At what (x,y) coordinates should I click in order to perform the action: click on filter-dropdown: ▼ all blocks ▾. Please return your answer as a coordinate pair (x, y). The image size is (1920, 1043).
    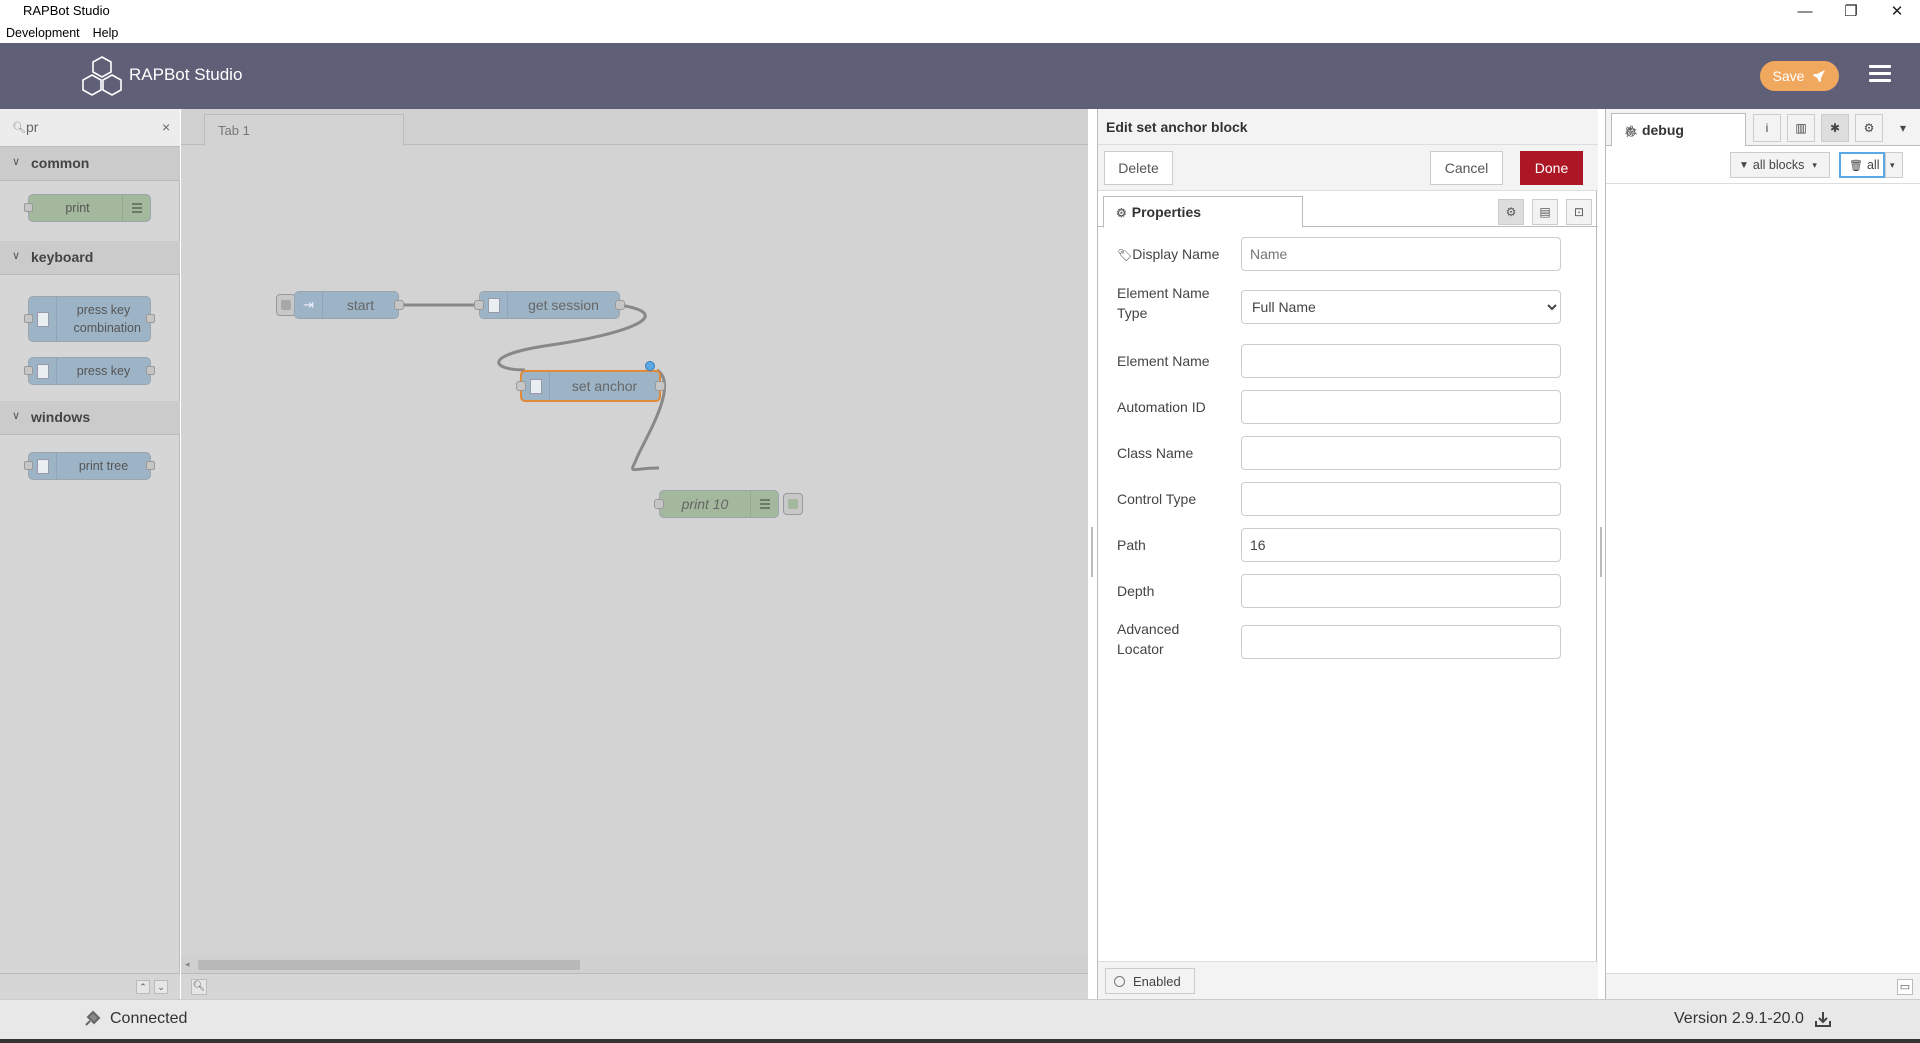
    Looking at the image, I should click on (1780, 165).